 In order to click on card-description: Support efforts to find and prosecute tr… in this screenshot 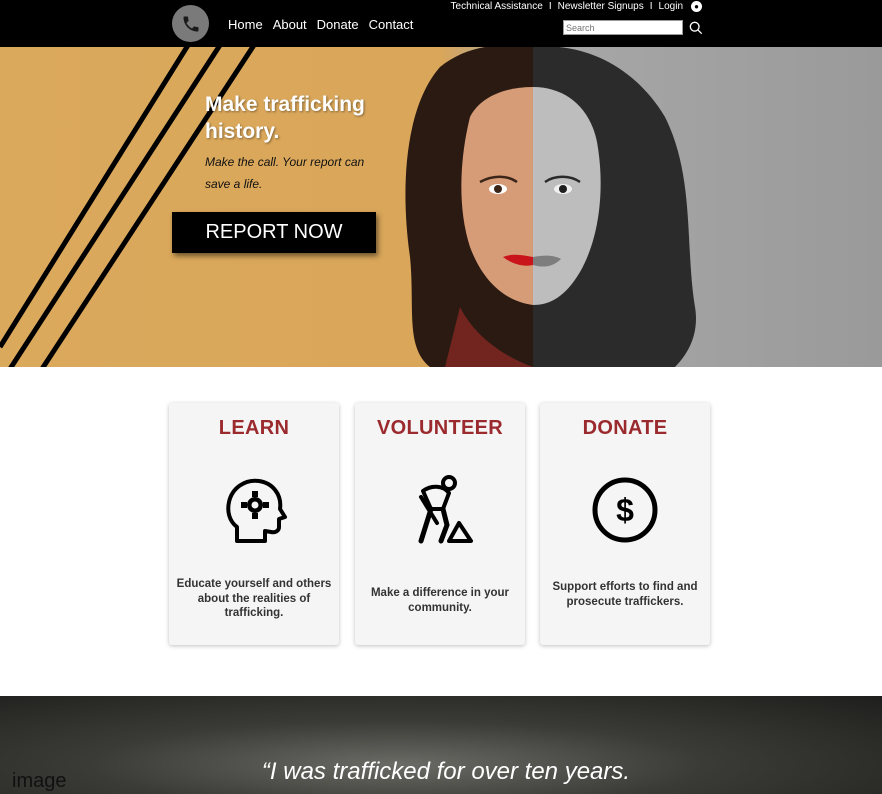, I will do `click(625, 594)`.